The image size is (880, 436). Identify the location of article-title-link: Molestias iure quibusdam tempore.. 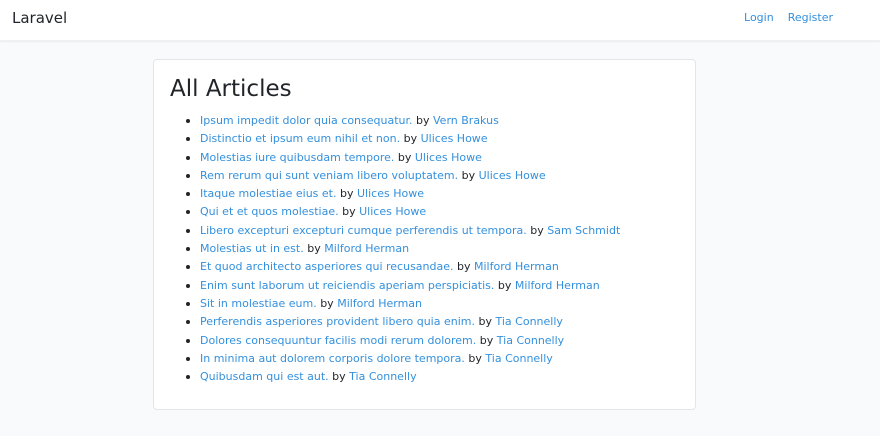
(297, 157).